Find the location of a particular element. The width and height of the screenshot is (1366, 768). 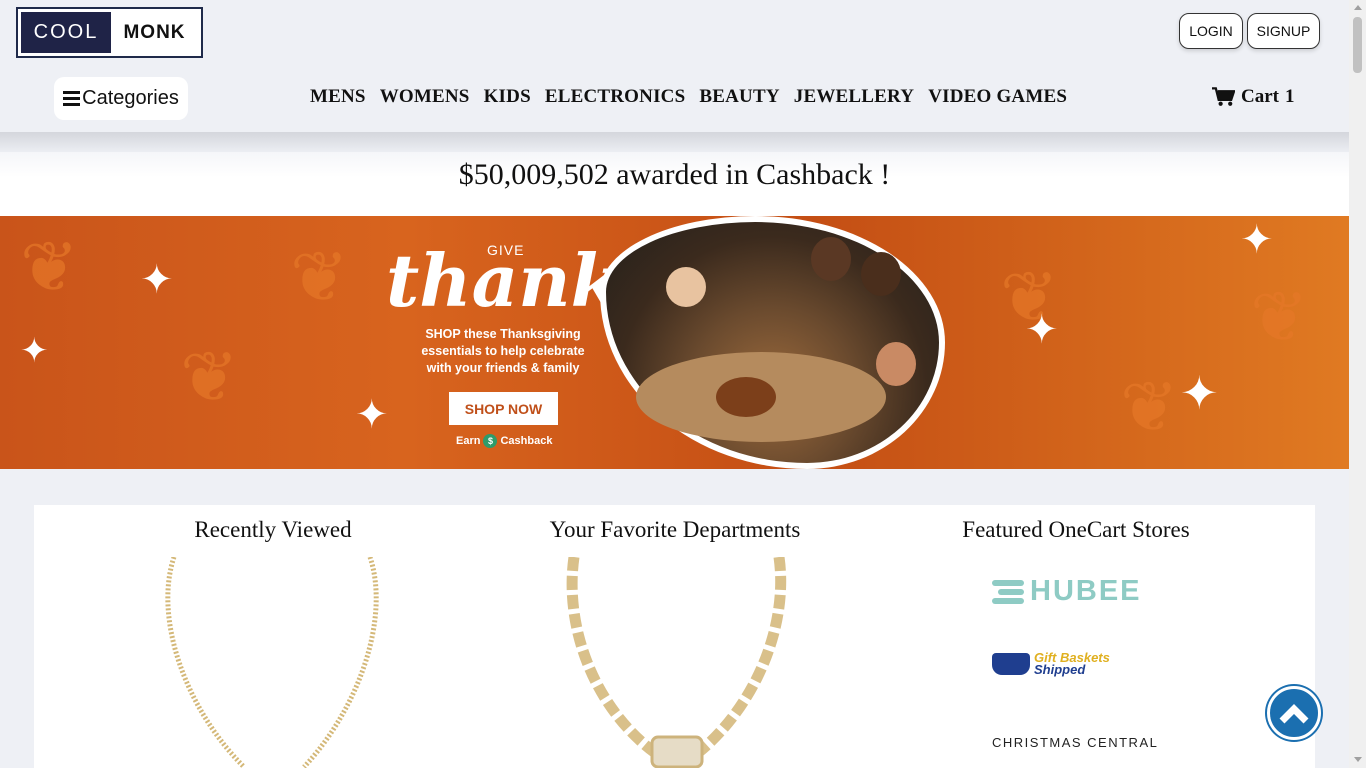

page-scrollbar is located at coordinates (1357, 384).